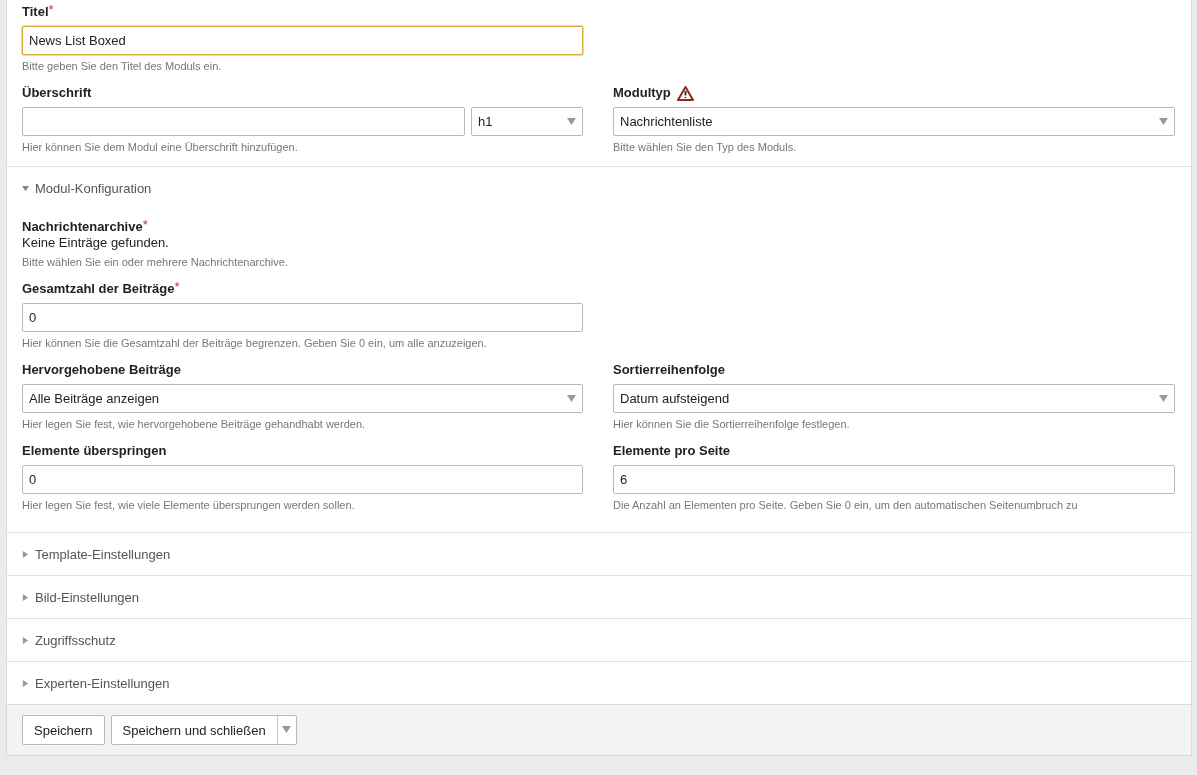 The height and width of the screenshot is (775, 1197). Describe the element at coordinates (25, 188) in the screenshot. I see `caret-down-icon` at that location.